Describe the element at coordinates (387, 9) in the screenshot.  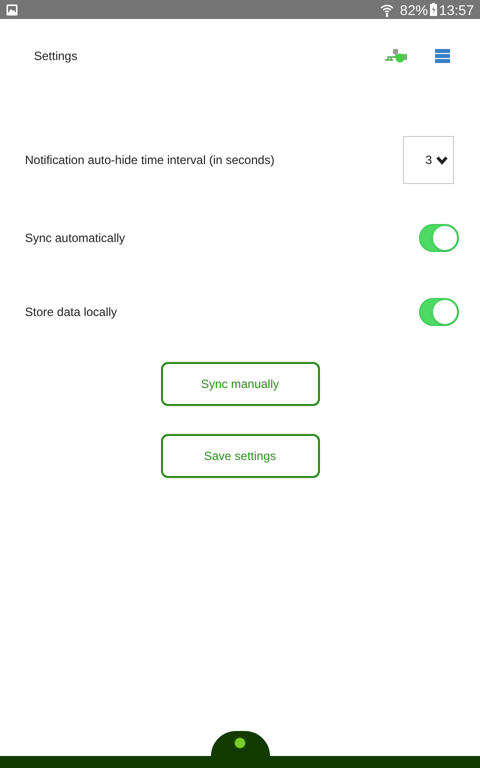
I see `wifi-icon` at that location.